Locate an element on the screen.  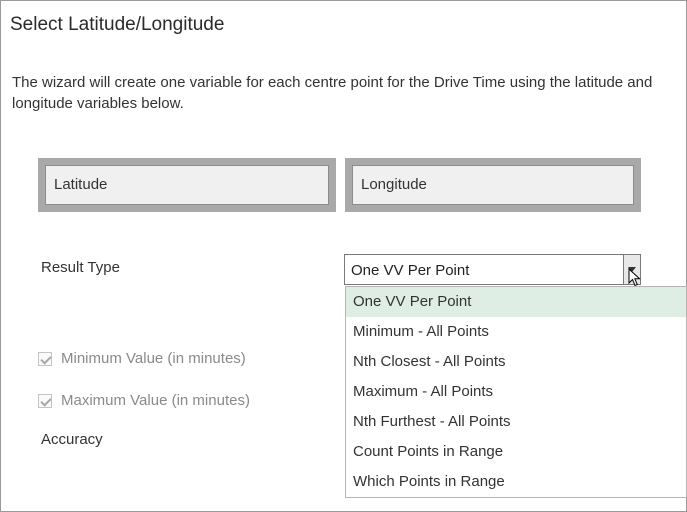
latitude-field: Latitude is located at coordinates (187, 185).